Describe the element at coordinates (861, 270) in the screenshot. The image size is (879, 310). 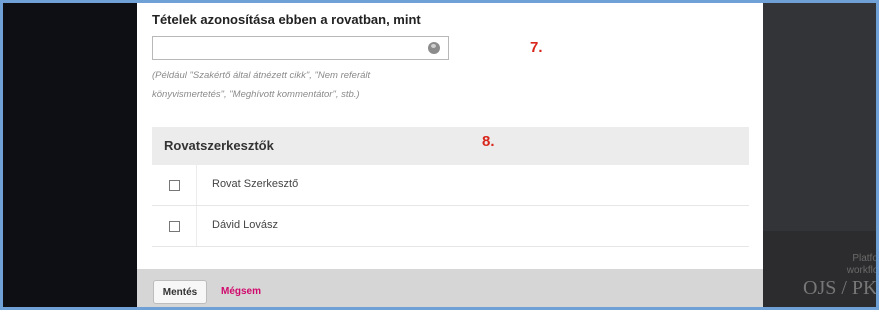
I see `footer-workflow-text: workflow by` at that location.